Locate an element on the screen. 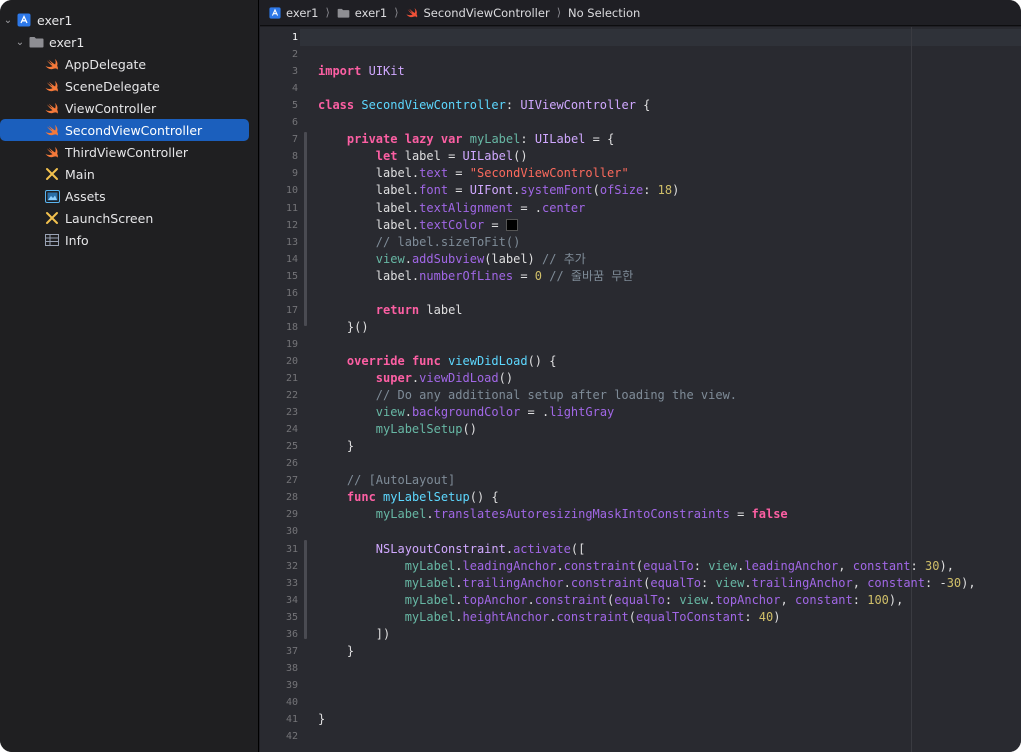 This screenshot has height=752, width=1021. file-label: SecondViewController is located at coordinates (134, 130).